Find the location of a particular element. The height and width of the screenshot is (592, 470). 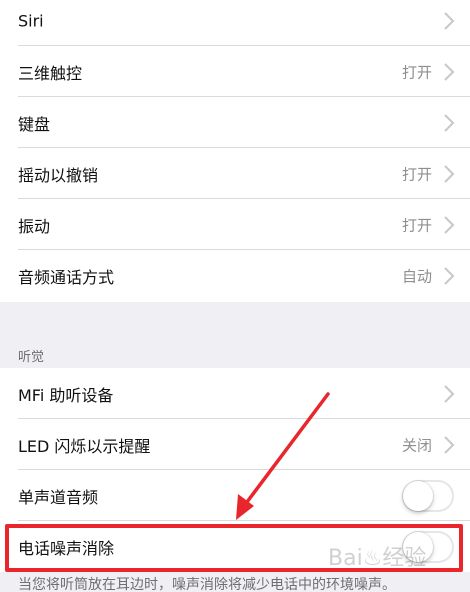

row-shake-to-undo: 摇动以撤销 打开 is located at coordinates (235, 173).